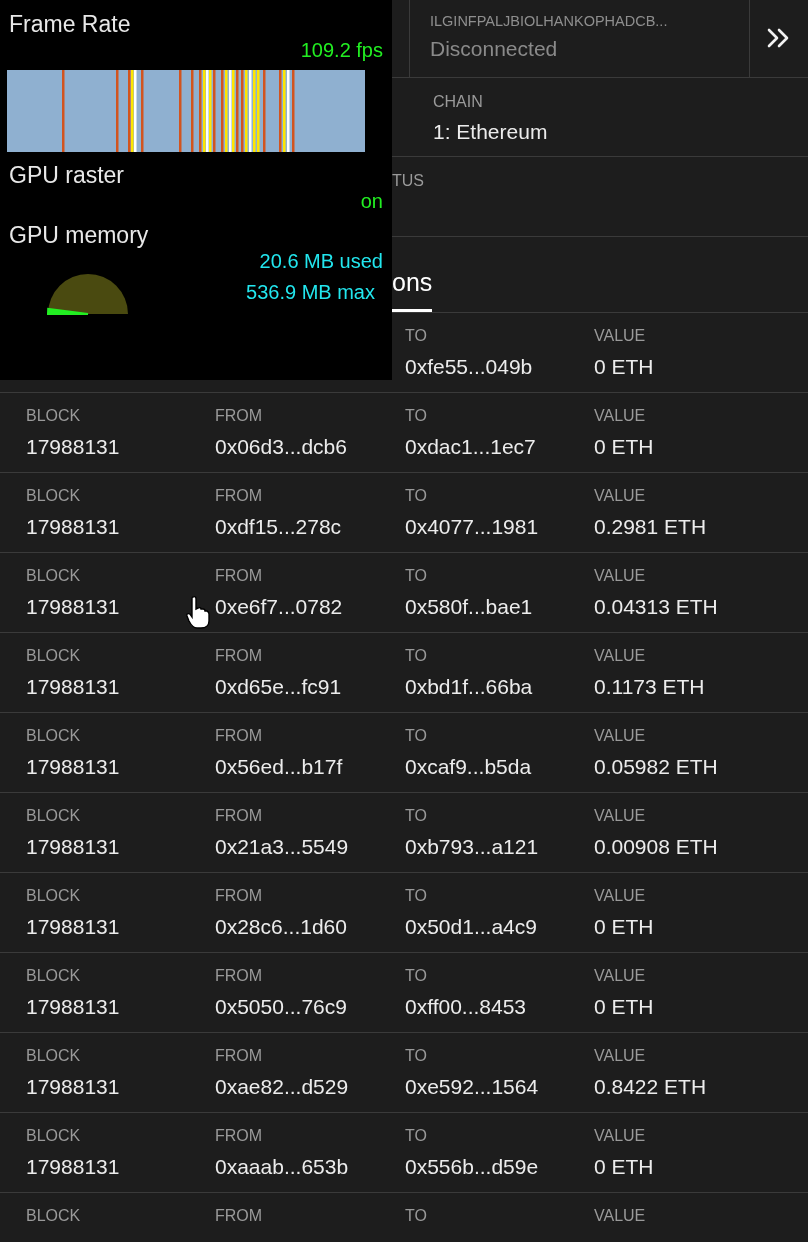 The height and width of the screenshot is (1242, 808). What do you see at coordinates (282, 847) in the screenshot?
I see `table-cell: 0x21a3...5549` at bounding box center [282, 847].